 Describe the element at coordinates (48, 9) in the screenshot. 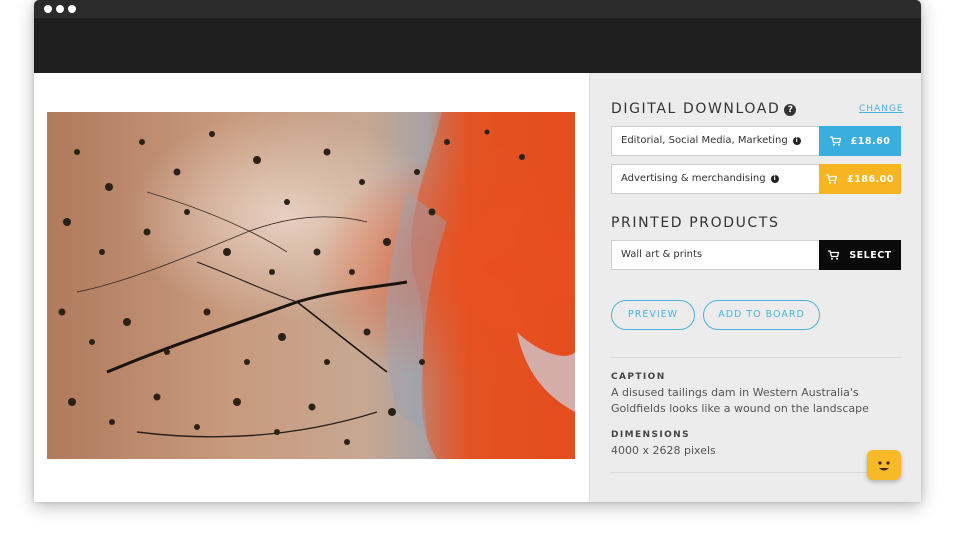

I see `close-window-dot` at that location.